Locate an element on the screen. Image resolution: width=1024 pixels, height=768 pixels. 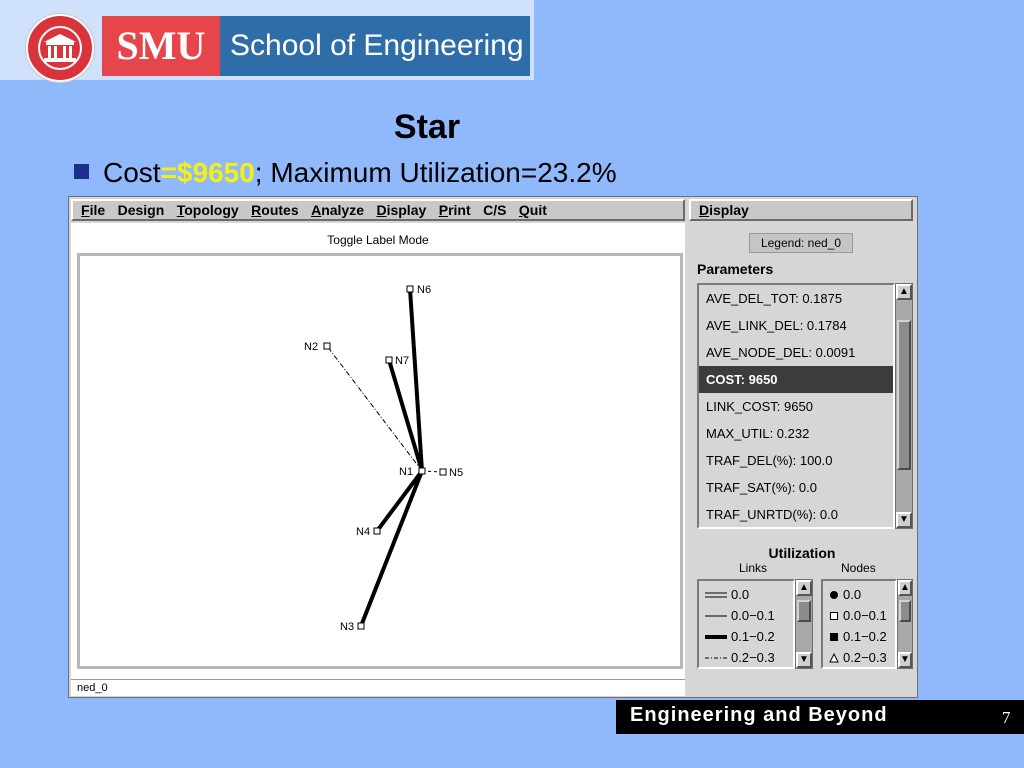
menu-file: File is located at coordinates (93, 210).